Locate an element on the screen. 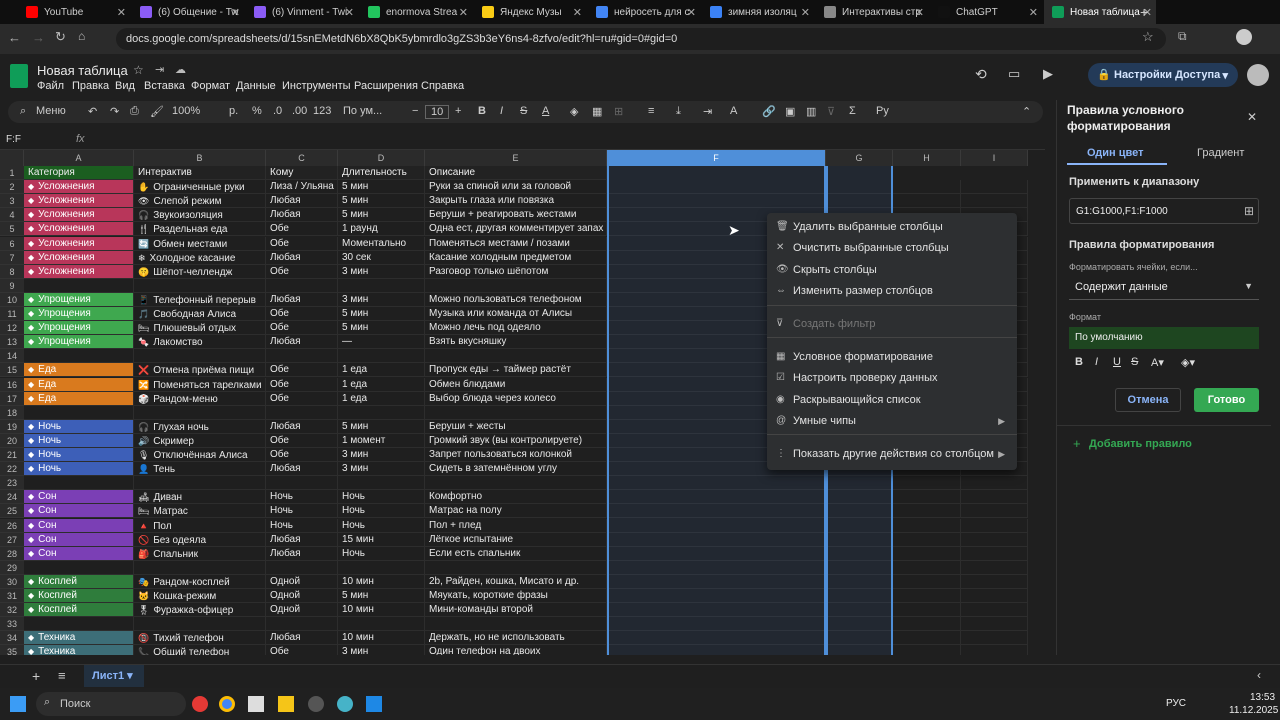 The image size is (1280, 720). range-input: G1:G1000,F1:F1000 ⊞ is located at coordinates (1164, 211).